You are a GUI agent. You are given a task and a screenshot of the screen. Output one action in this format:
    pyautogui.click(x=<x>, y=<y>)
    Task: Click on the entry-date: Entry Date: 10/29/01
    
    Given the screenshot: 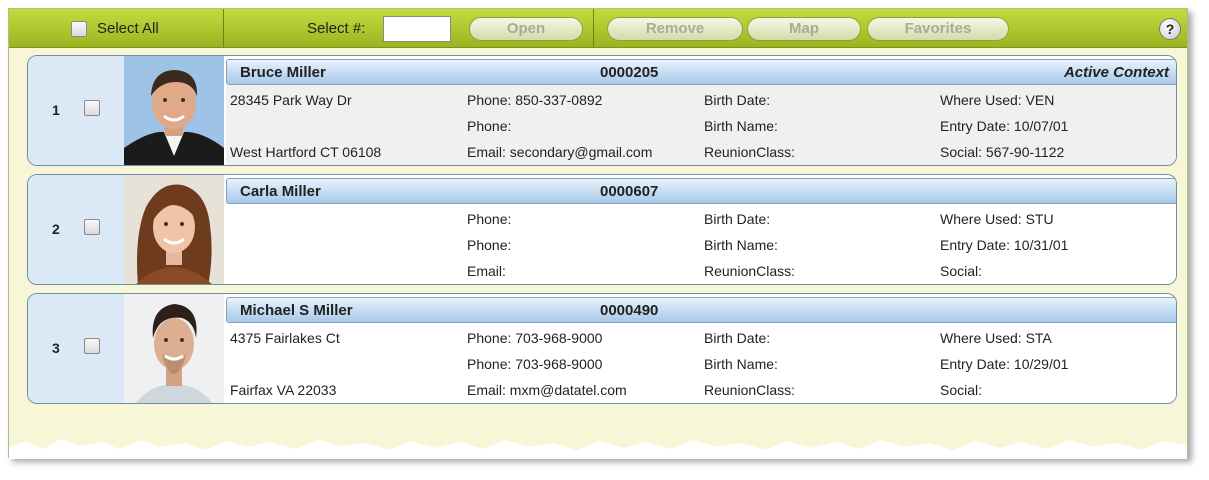 What is the action you would take?
    pyautogui.click(x=1004, y=364)
    